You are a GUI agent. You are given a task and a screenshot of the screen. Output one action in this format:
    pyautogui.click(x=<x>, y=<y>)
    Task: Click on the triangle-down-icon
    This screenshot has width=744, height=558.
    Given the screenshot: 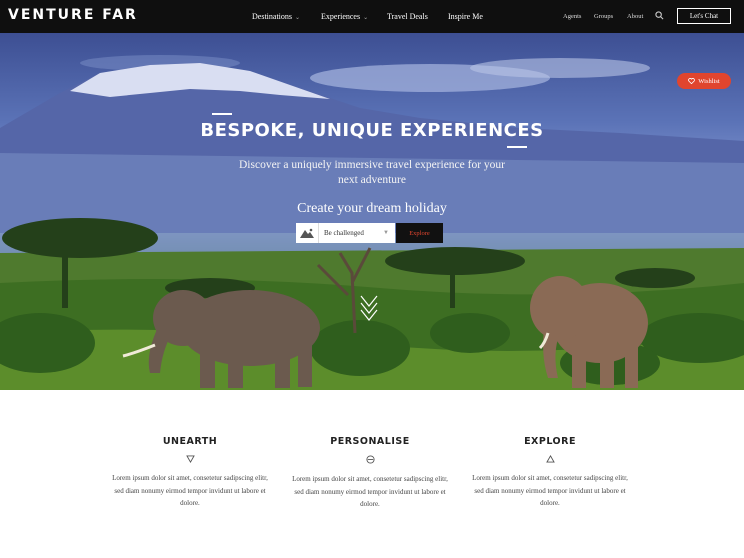 What is the action you would take?
    pyautogui.click(x=190, y=459)
    